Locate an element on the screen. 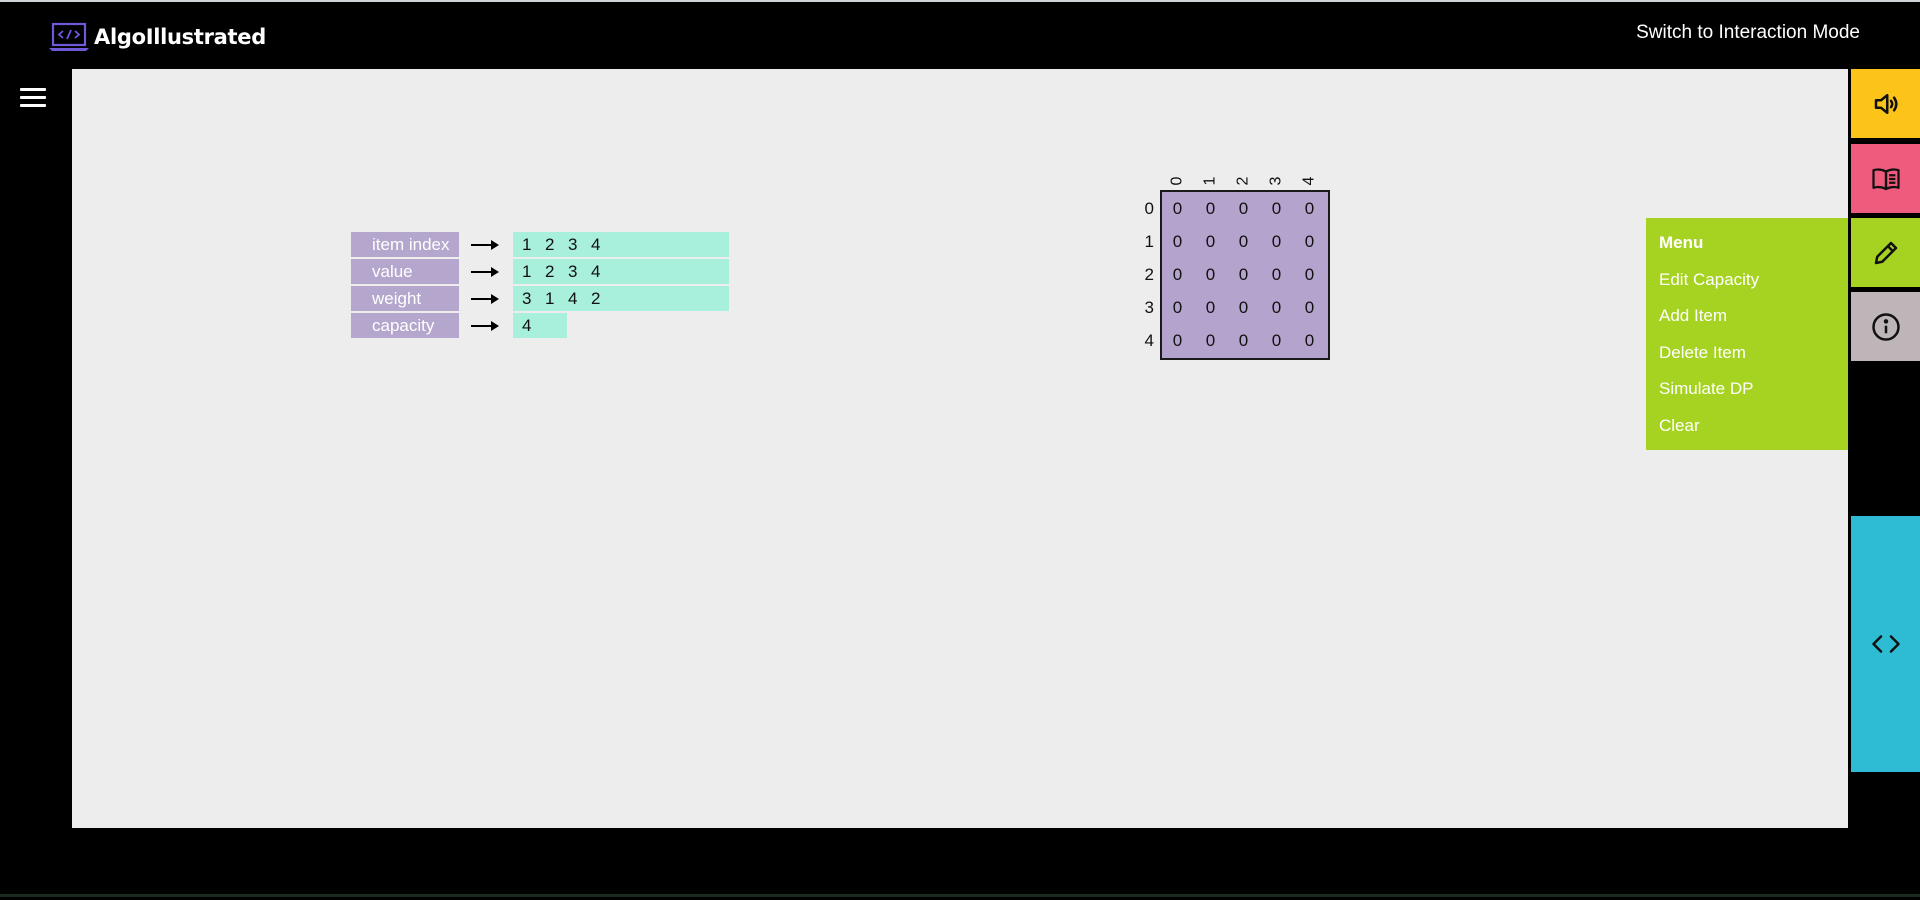 Image resolution: width=1920 pixels, height=900 pixels. app-logo: AlgoIllustrated is located at coordinates (157, 37).